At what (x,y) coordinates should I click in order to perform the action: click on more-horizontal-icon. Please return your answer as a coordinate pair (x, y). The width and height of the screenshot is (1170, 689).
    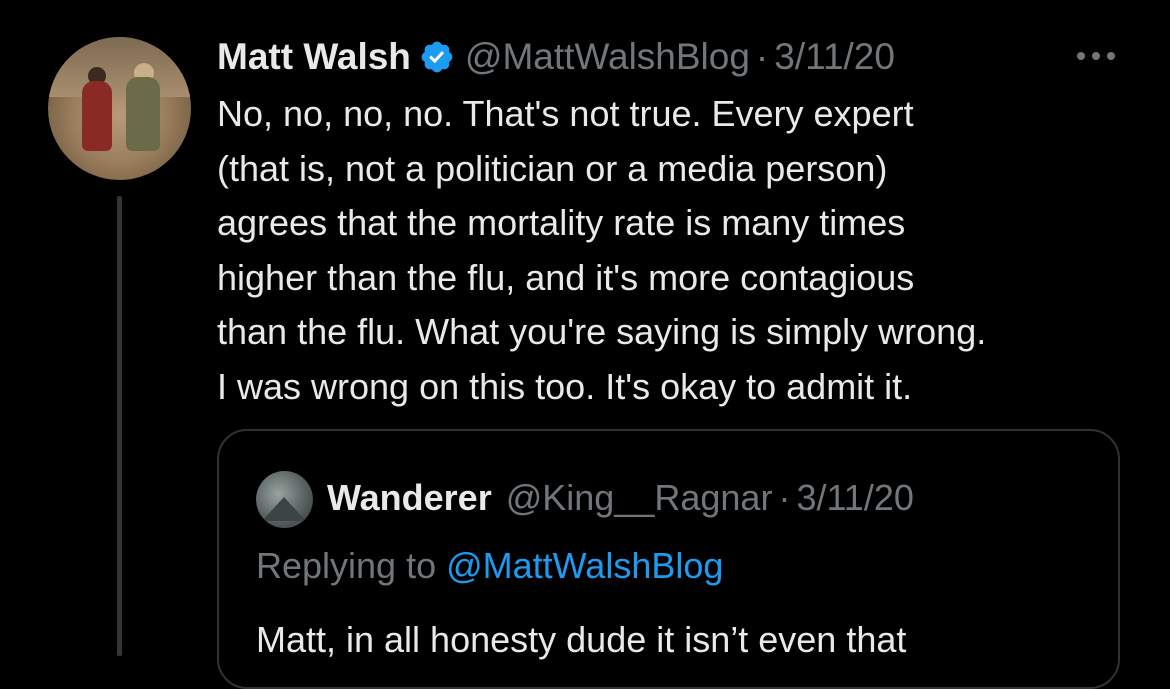
    Looking at the image, I should click on (1096, 56).